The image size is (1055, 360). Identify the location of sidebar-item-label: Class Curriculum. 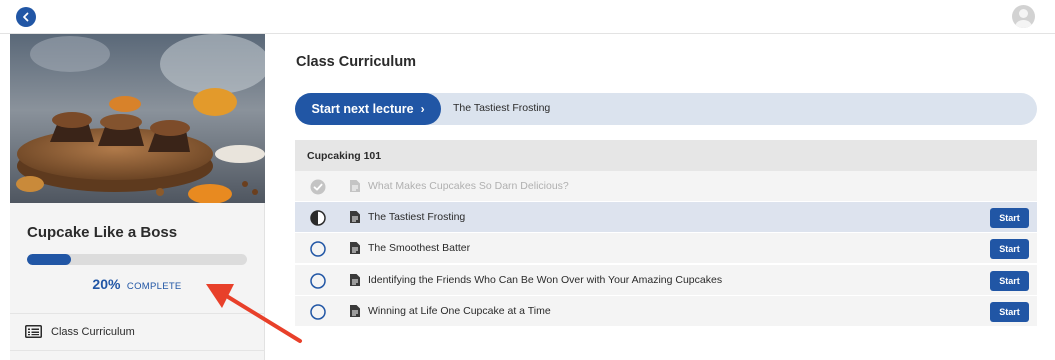
(93, 332).